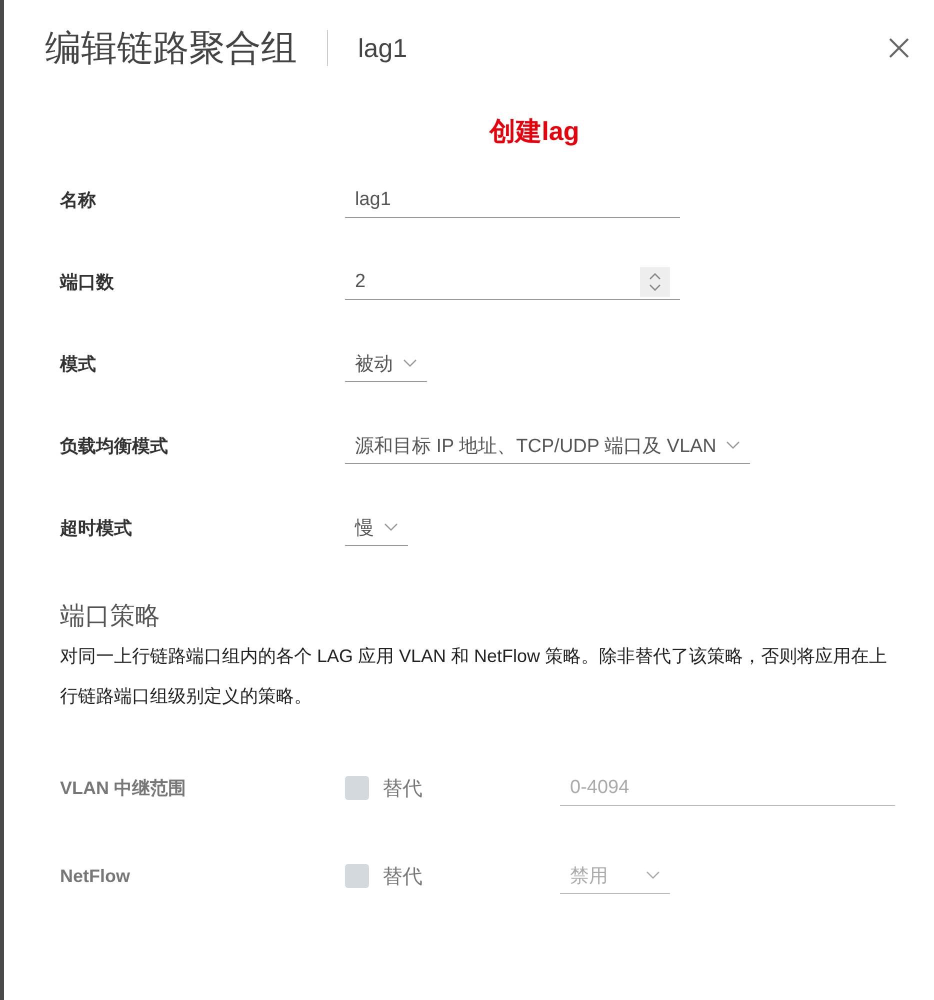  Describe the element at coordinates (171, 48) in the screenshot. I see `dialog-title: 编辑链路聚合组` at that location.